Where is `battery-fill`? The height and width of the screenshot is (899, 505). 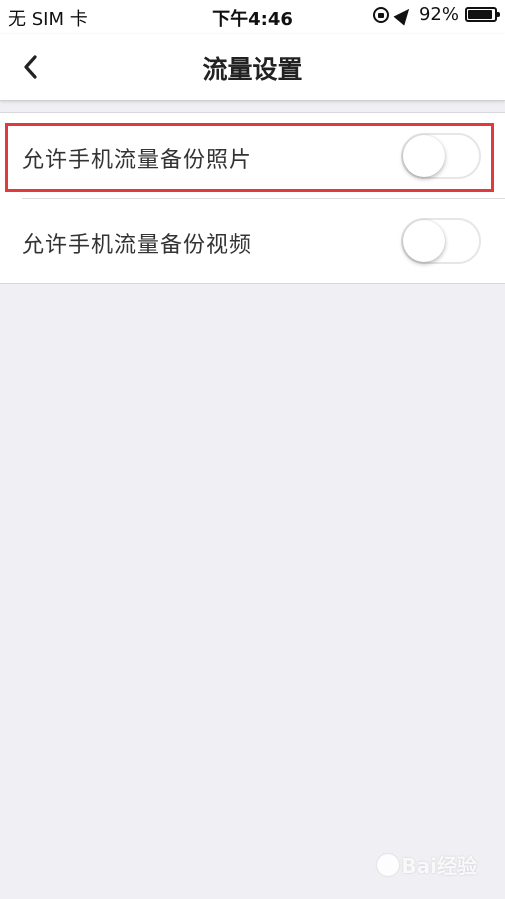 battery-fill is located at coordinates (480, 14).